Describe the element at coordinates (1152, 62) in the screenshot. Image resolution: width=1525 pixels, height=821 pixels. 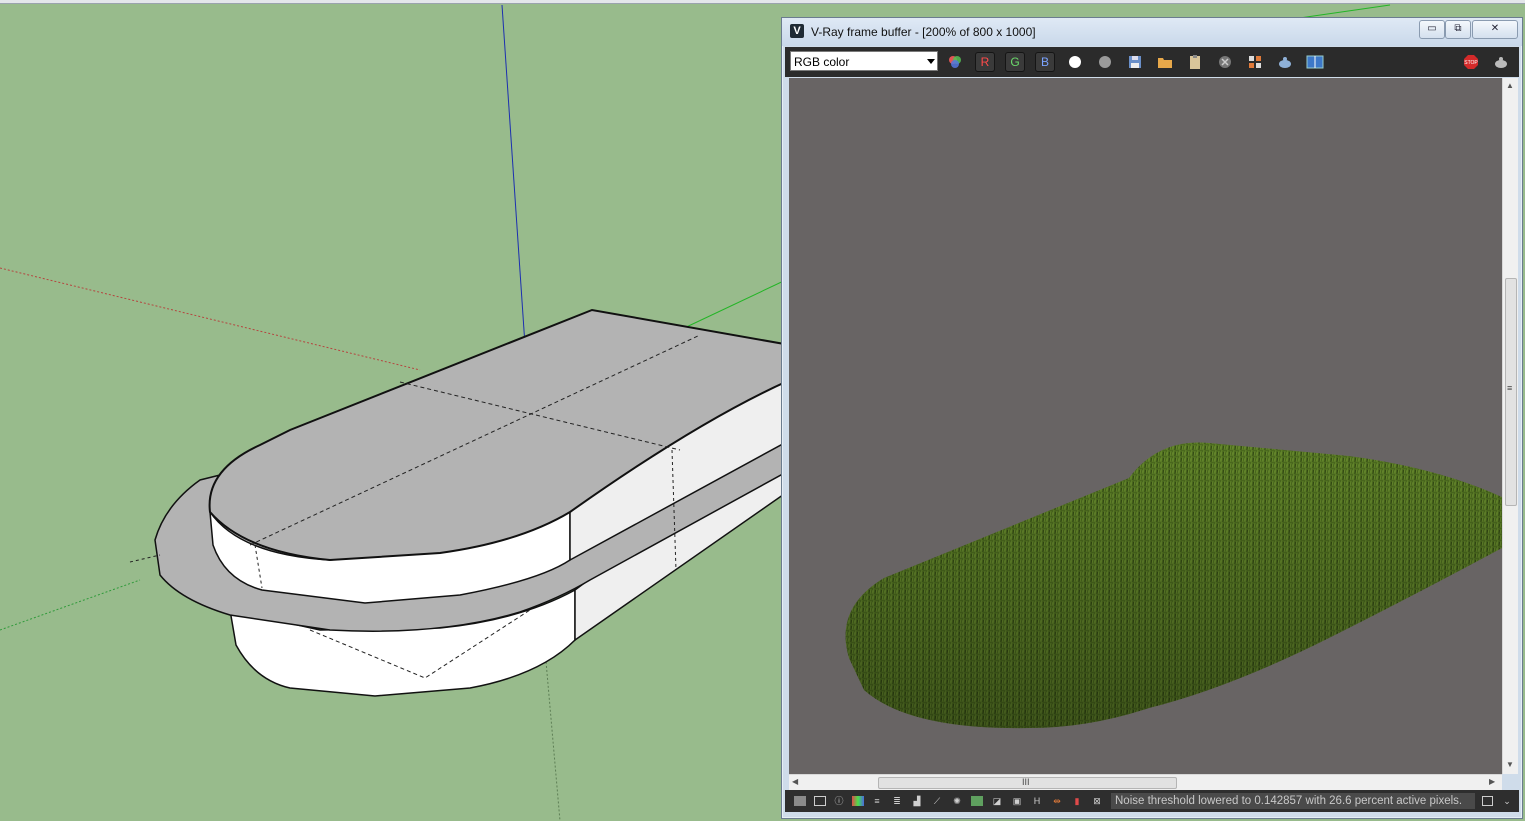
I see `vfb-toolbar: RGB color R G B STOP` at that location.